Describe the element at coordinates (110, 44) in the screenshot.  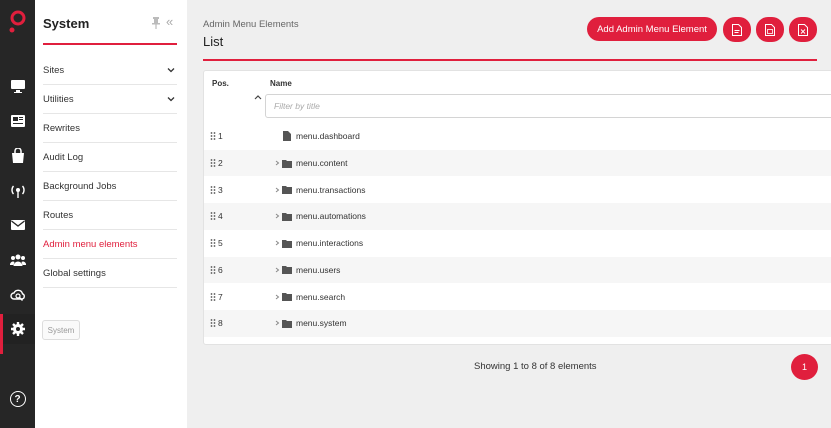
I see `sidebar-title-underline` at that location.